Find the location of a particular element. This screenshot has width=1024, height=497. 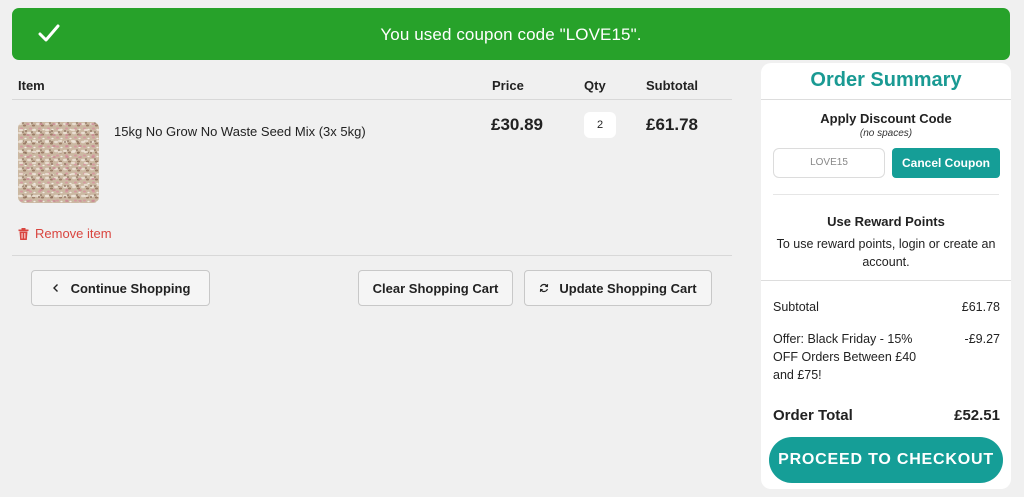

cancel-coupon-button: Cancel Coupon is located at coordinates (946, 163).